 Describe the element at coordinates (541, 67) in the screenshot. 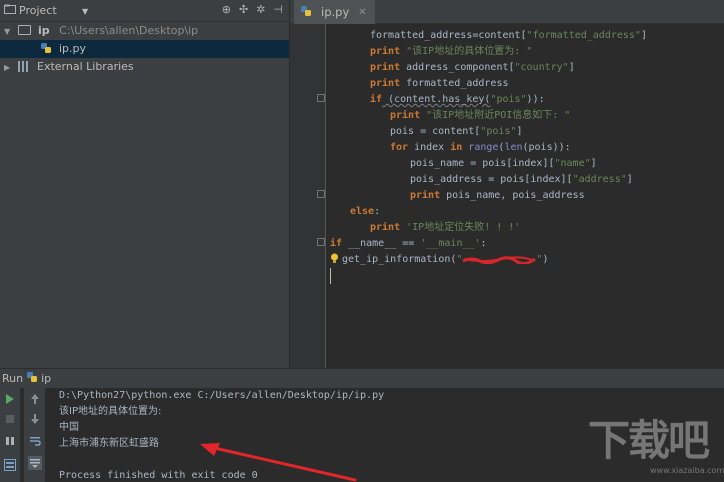

I see `code-string: "country"` at that location.